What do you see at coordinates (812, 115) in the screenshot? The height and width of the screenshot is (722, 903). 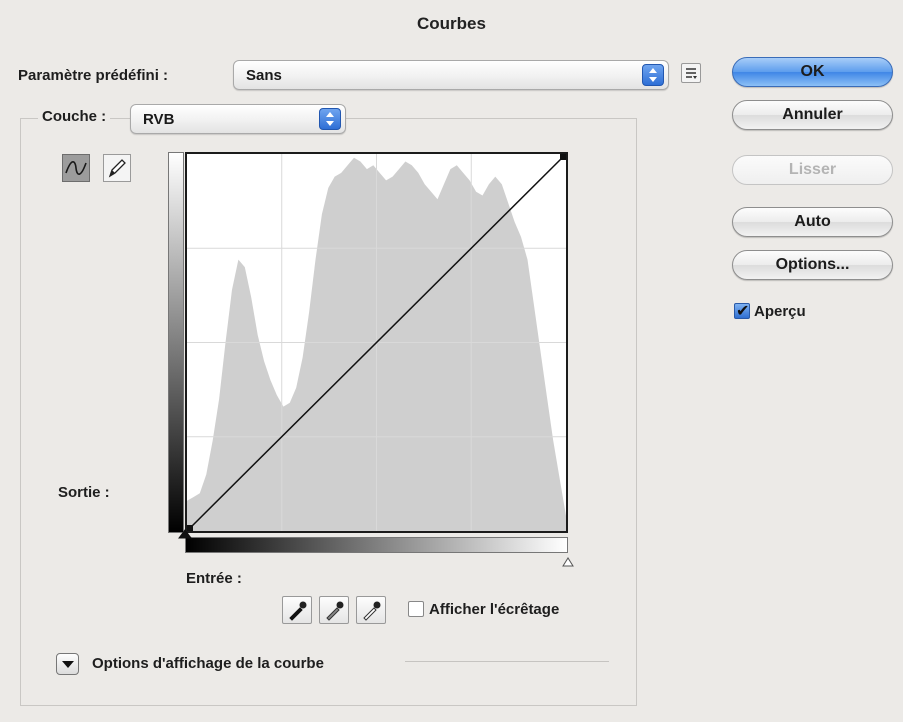 I see `cancel-button: Annuler` at bounding box center [812, 115].